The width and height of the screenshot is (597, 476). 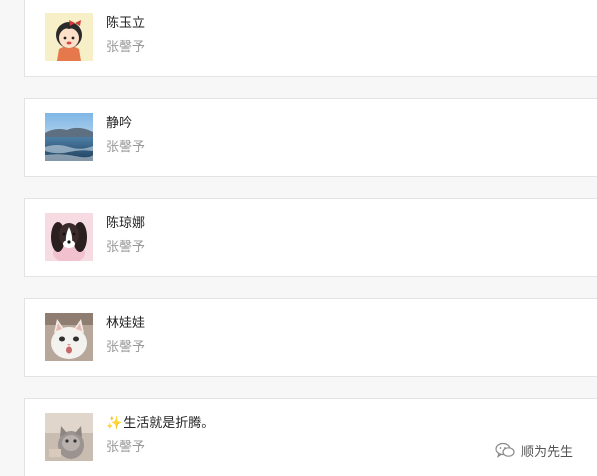 I want to click on contact-name: 陈玉立, so click(x=126, y=23).